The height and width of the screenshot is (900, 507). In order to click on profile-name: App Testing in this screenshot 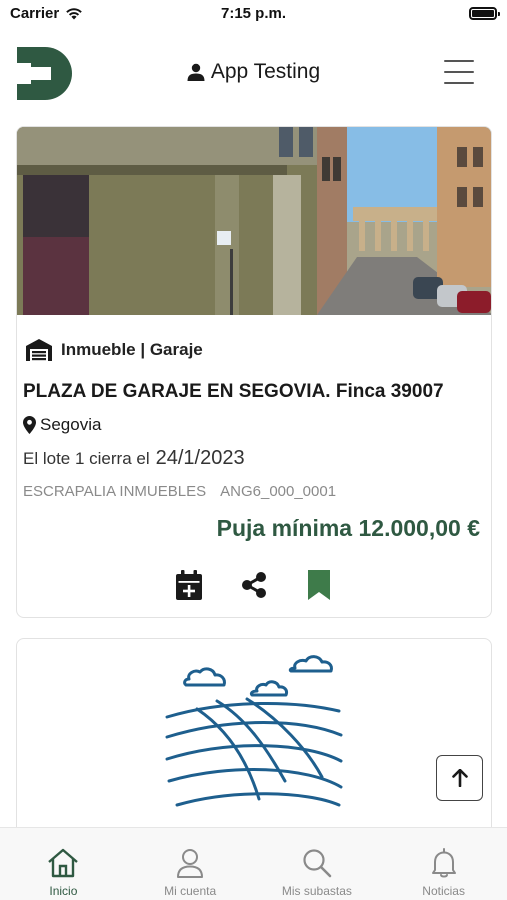, I will do `click(265, 71)`.